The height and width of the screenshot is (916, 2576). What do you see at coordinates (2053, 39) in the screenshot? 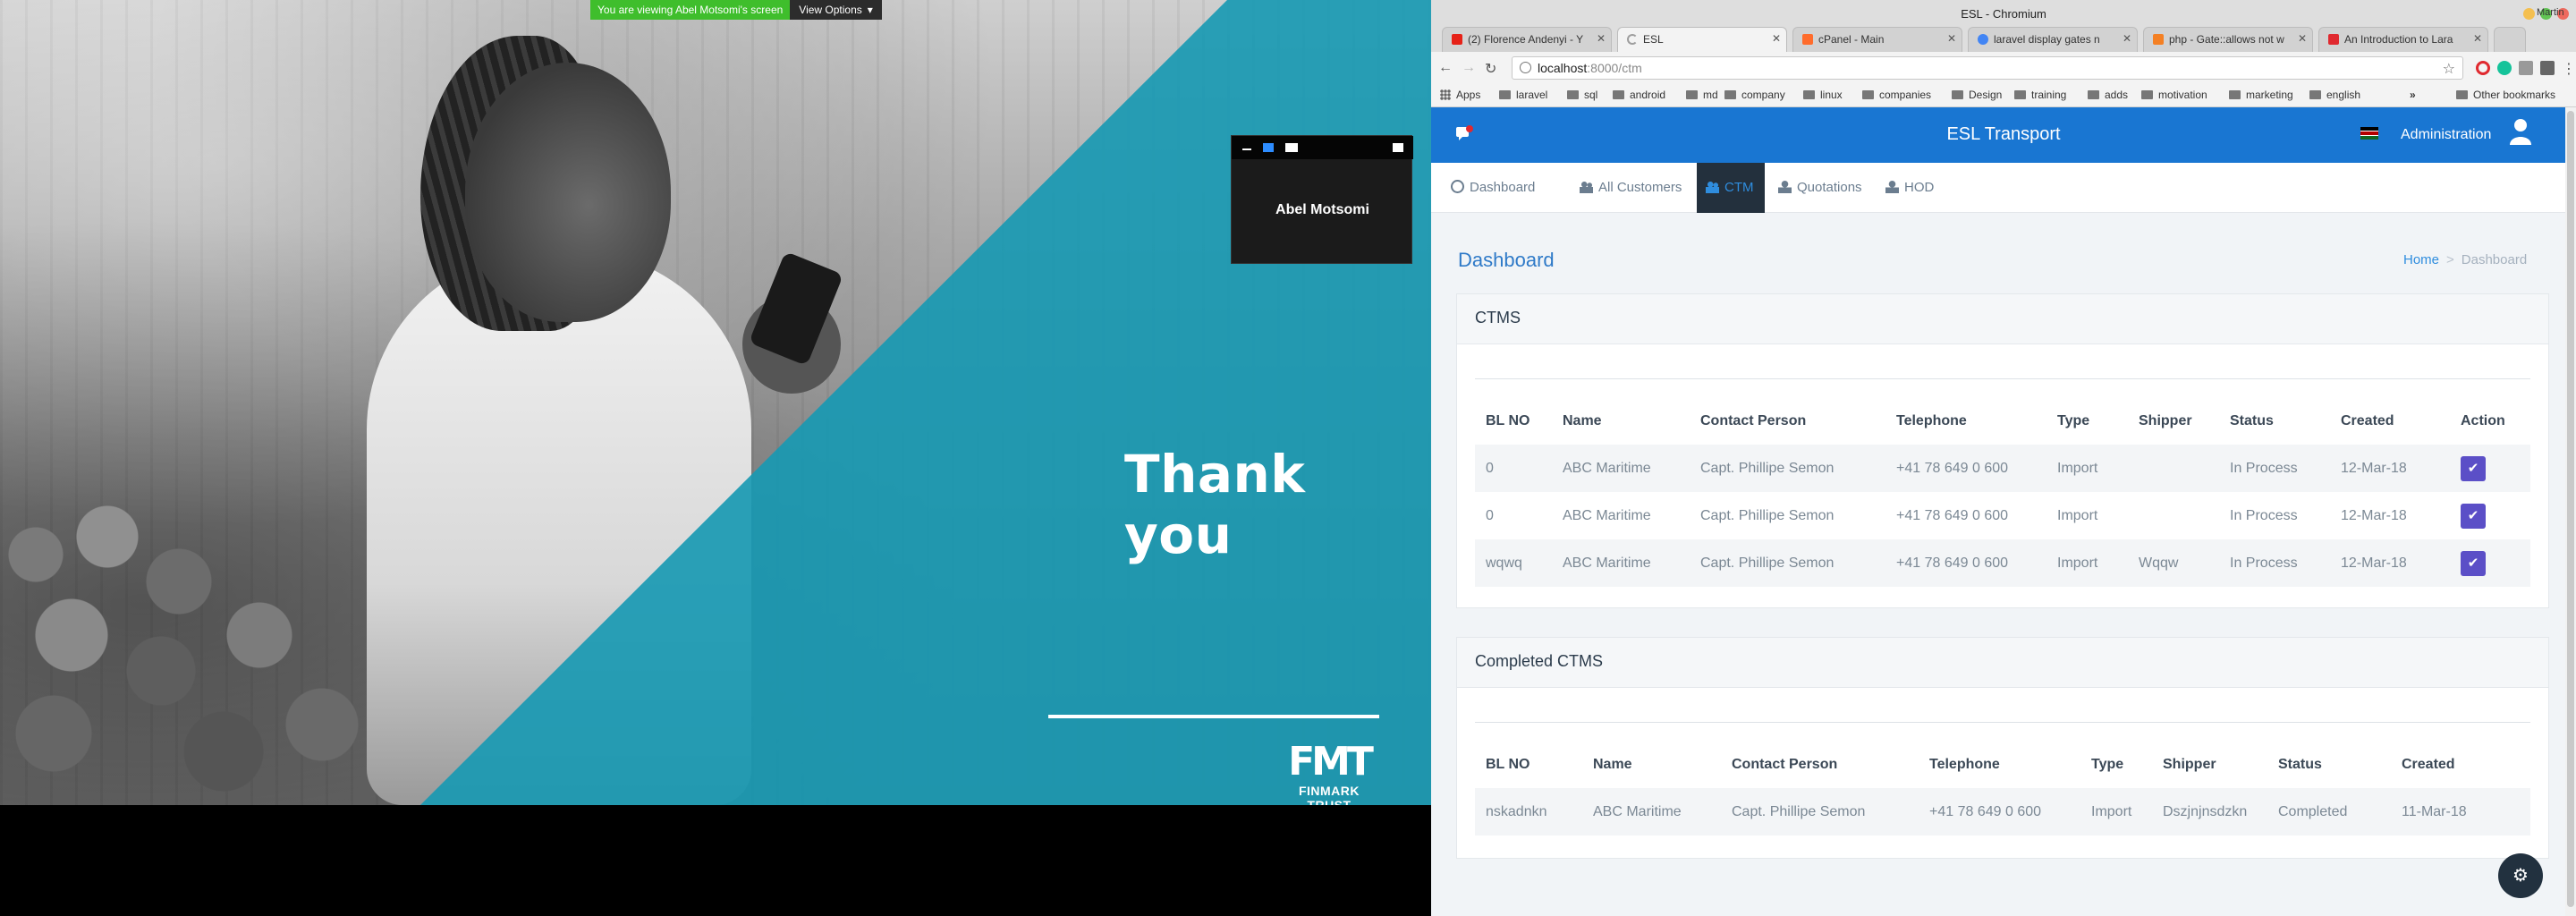
I see `tab-google: laravel display gates n ✕` at bounding box center [2053, 39].